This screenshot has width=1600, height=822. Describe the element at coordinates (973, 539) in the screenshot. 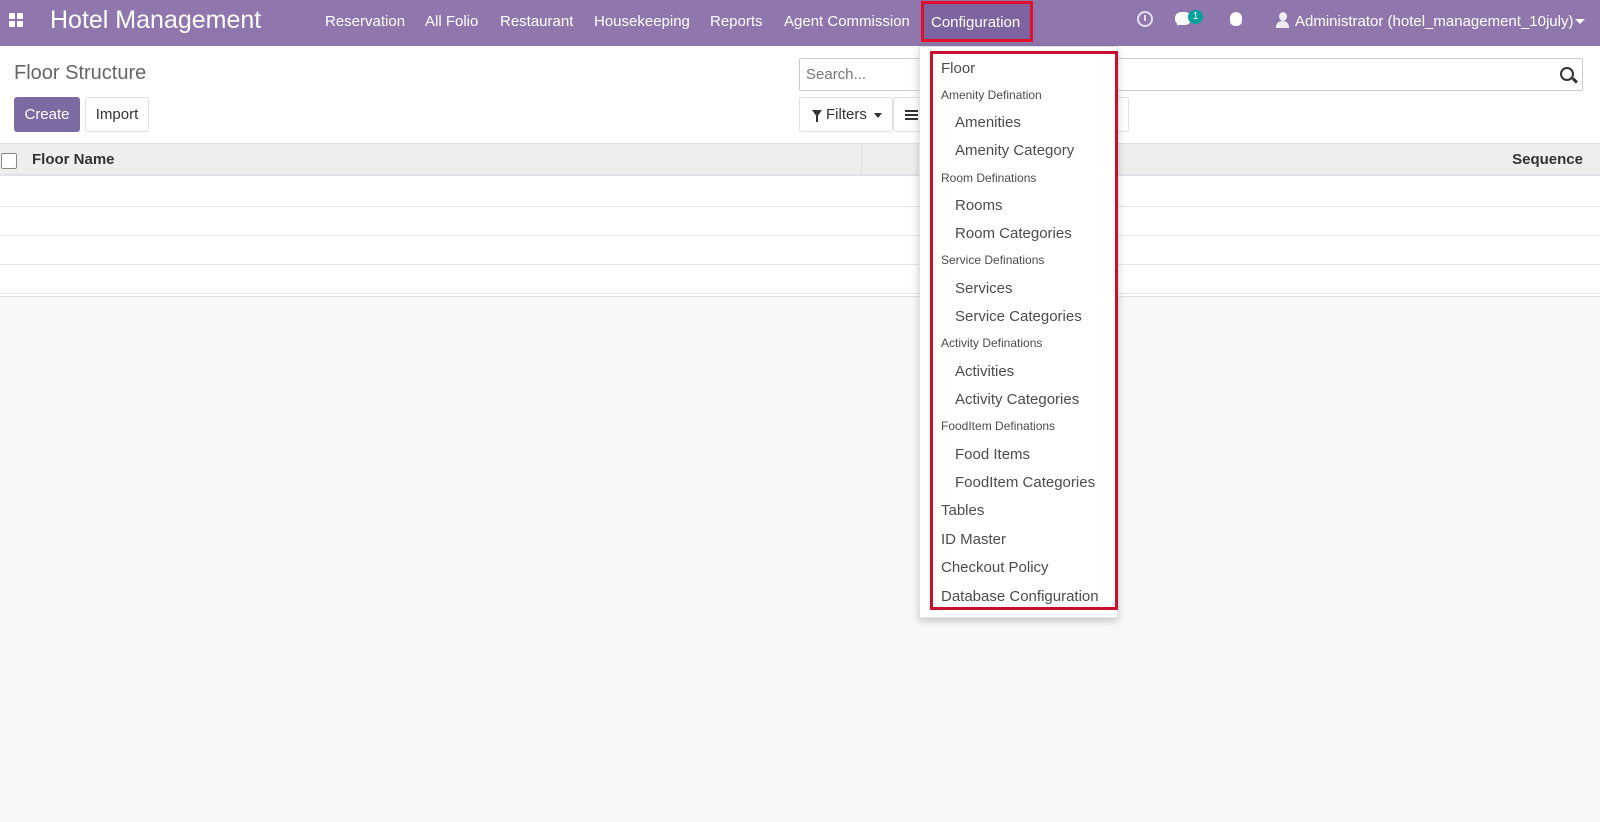

I see `dropdown-item-id-master: ID Master` at that location.